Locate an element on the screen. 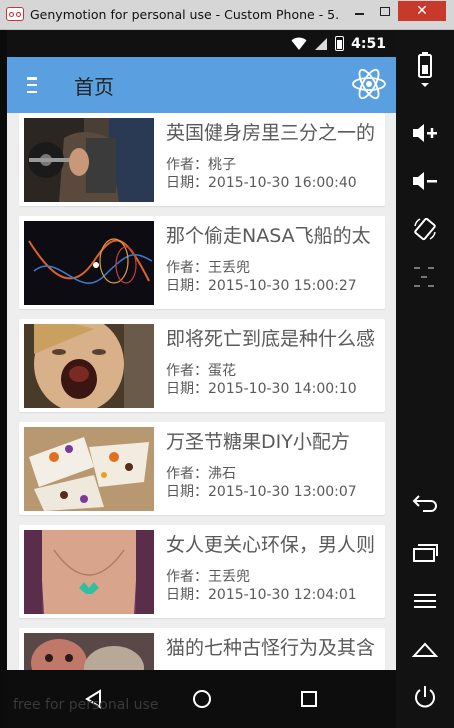 Image resolution: width=454 pixels, height=728 pixels. article-author: 作者：沸石 is located at coordinates (201, 474).